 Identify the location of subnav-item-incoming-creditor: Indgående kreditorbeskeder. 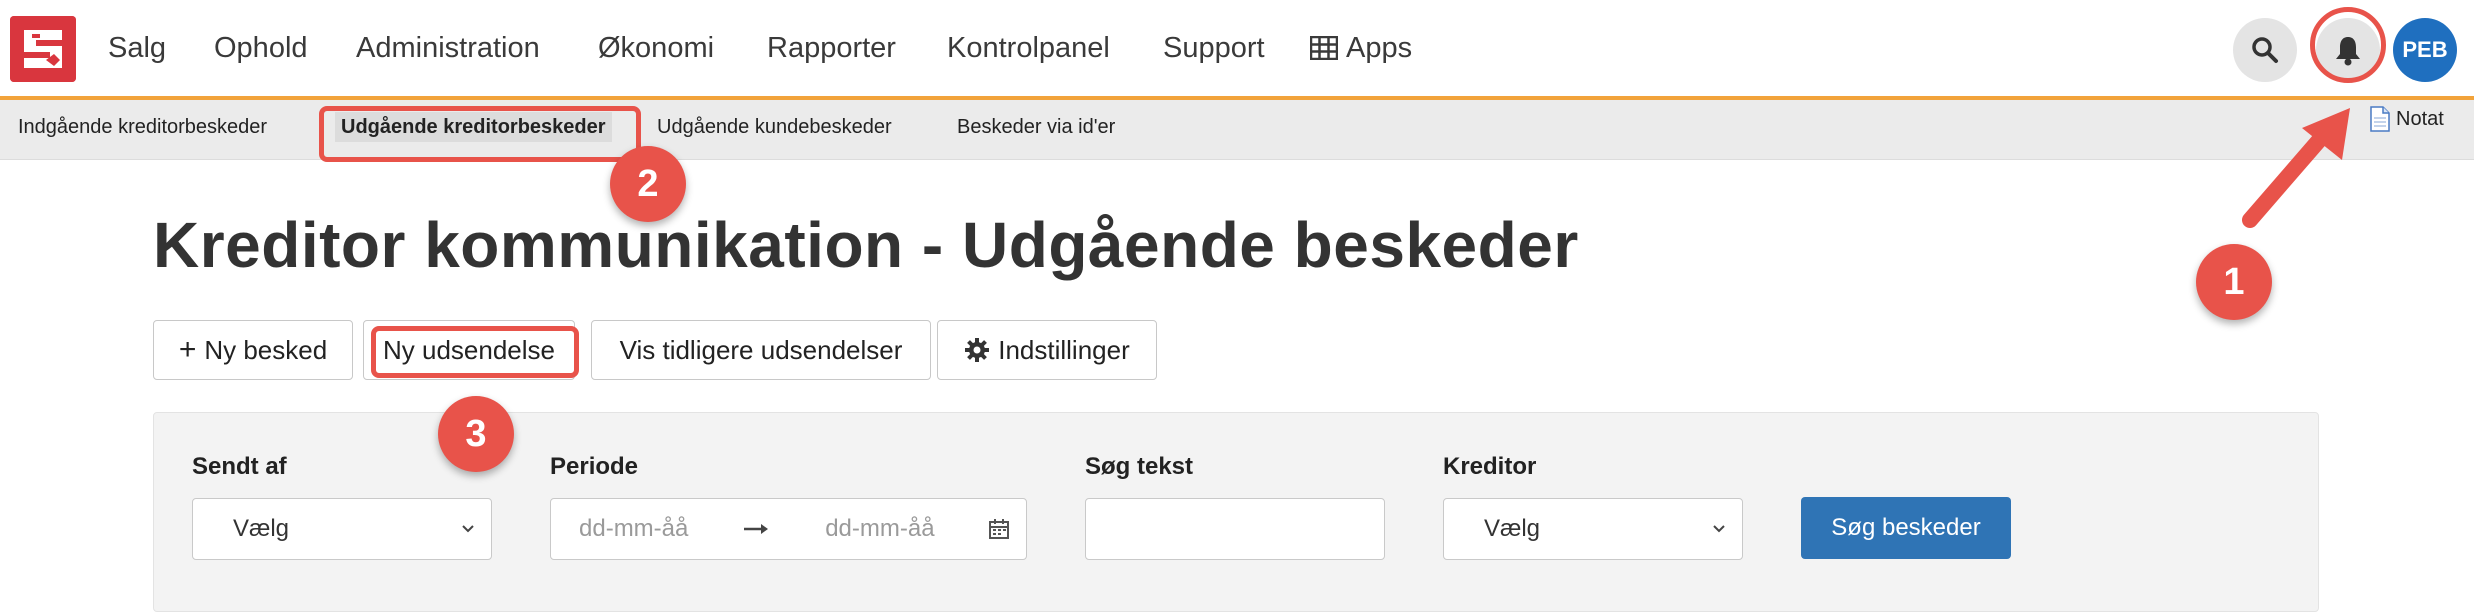
(142, 127).